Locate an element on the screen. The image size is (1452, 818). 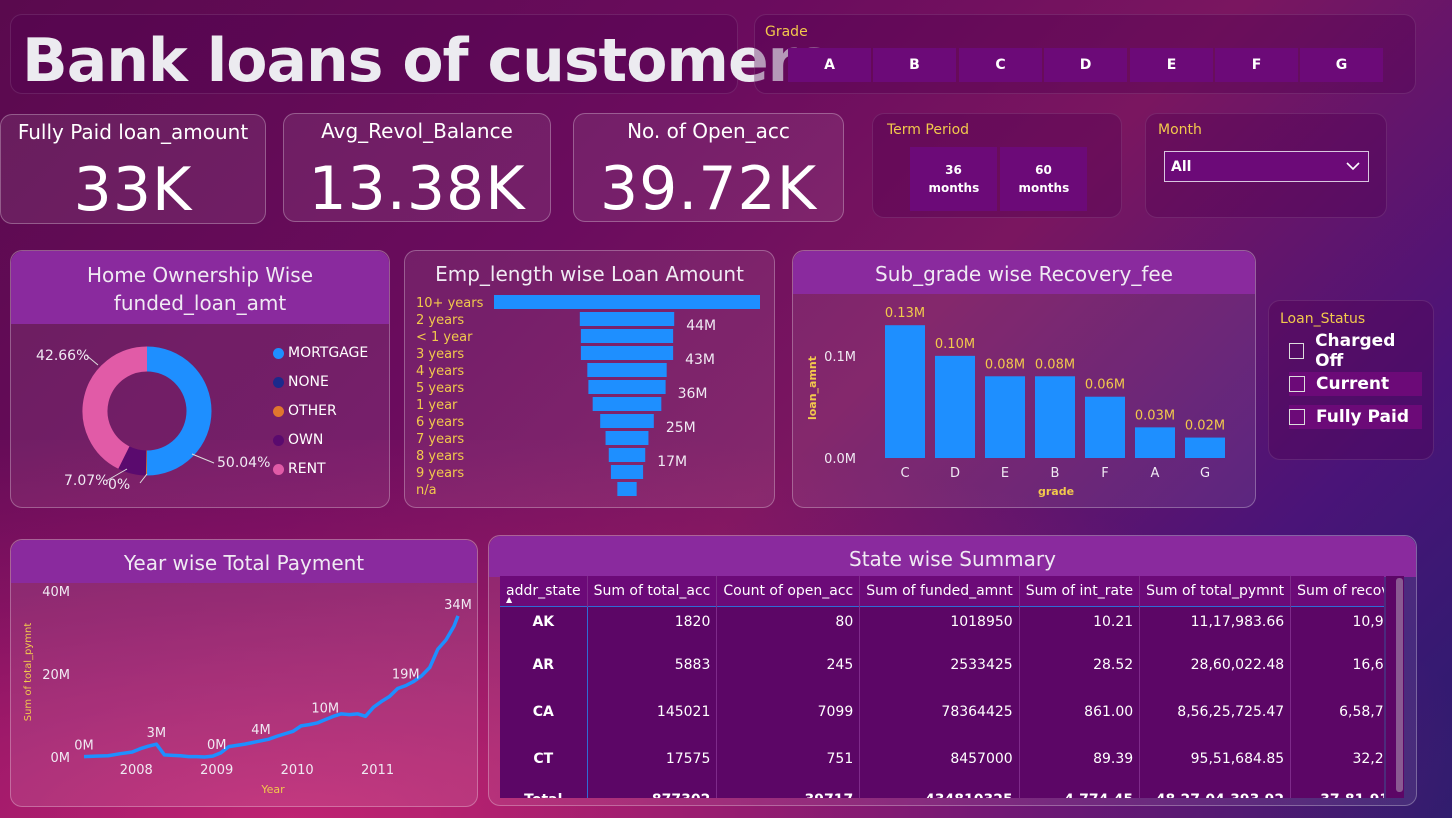
series-line-total-payment is located at coordinates (271, 687).